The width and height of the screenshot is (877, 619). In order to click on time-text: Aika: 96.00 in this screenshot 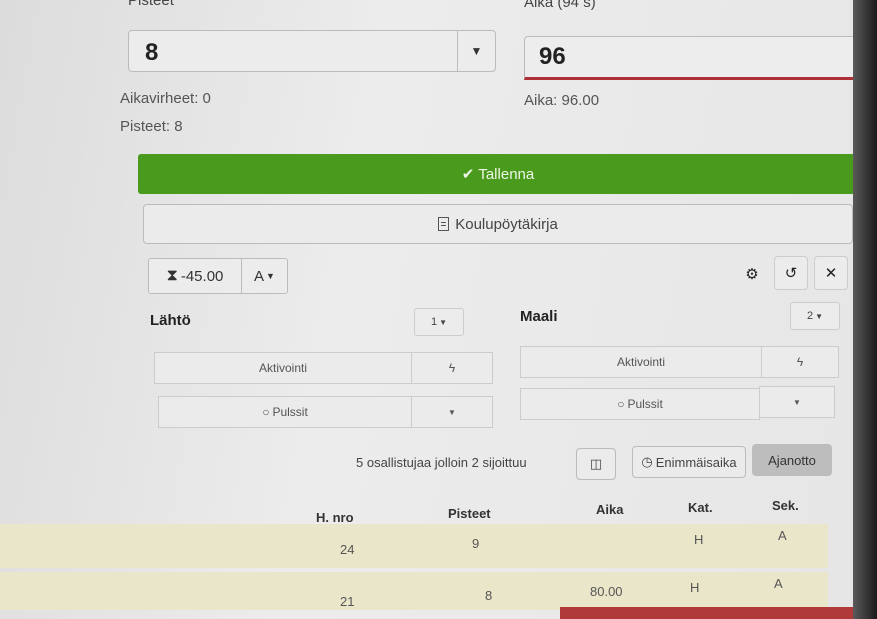, I will do `click(562, 100)`.